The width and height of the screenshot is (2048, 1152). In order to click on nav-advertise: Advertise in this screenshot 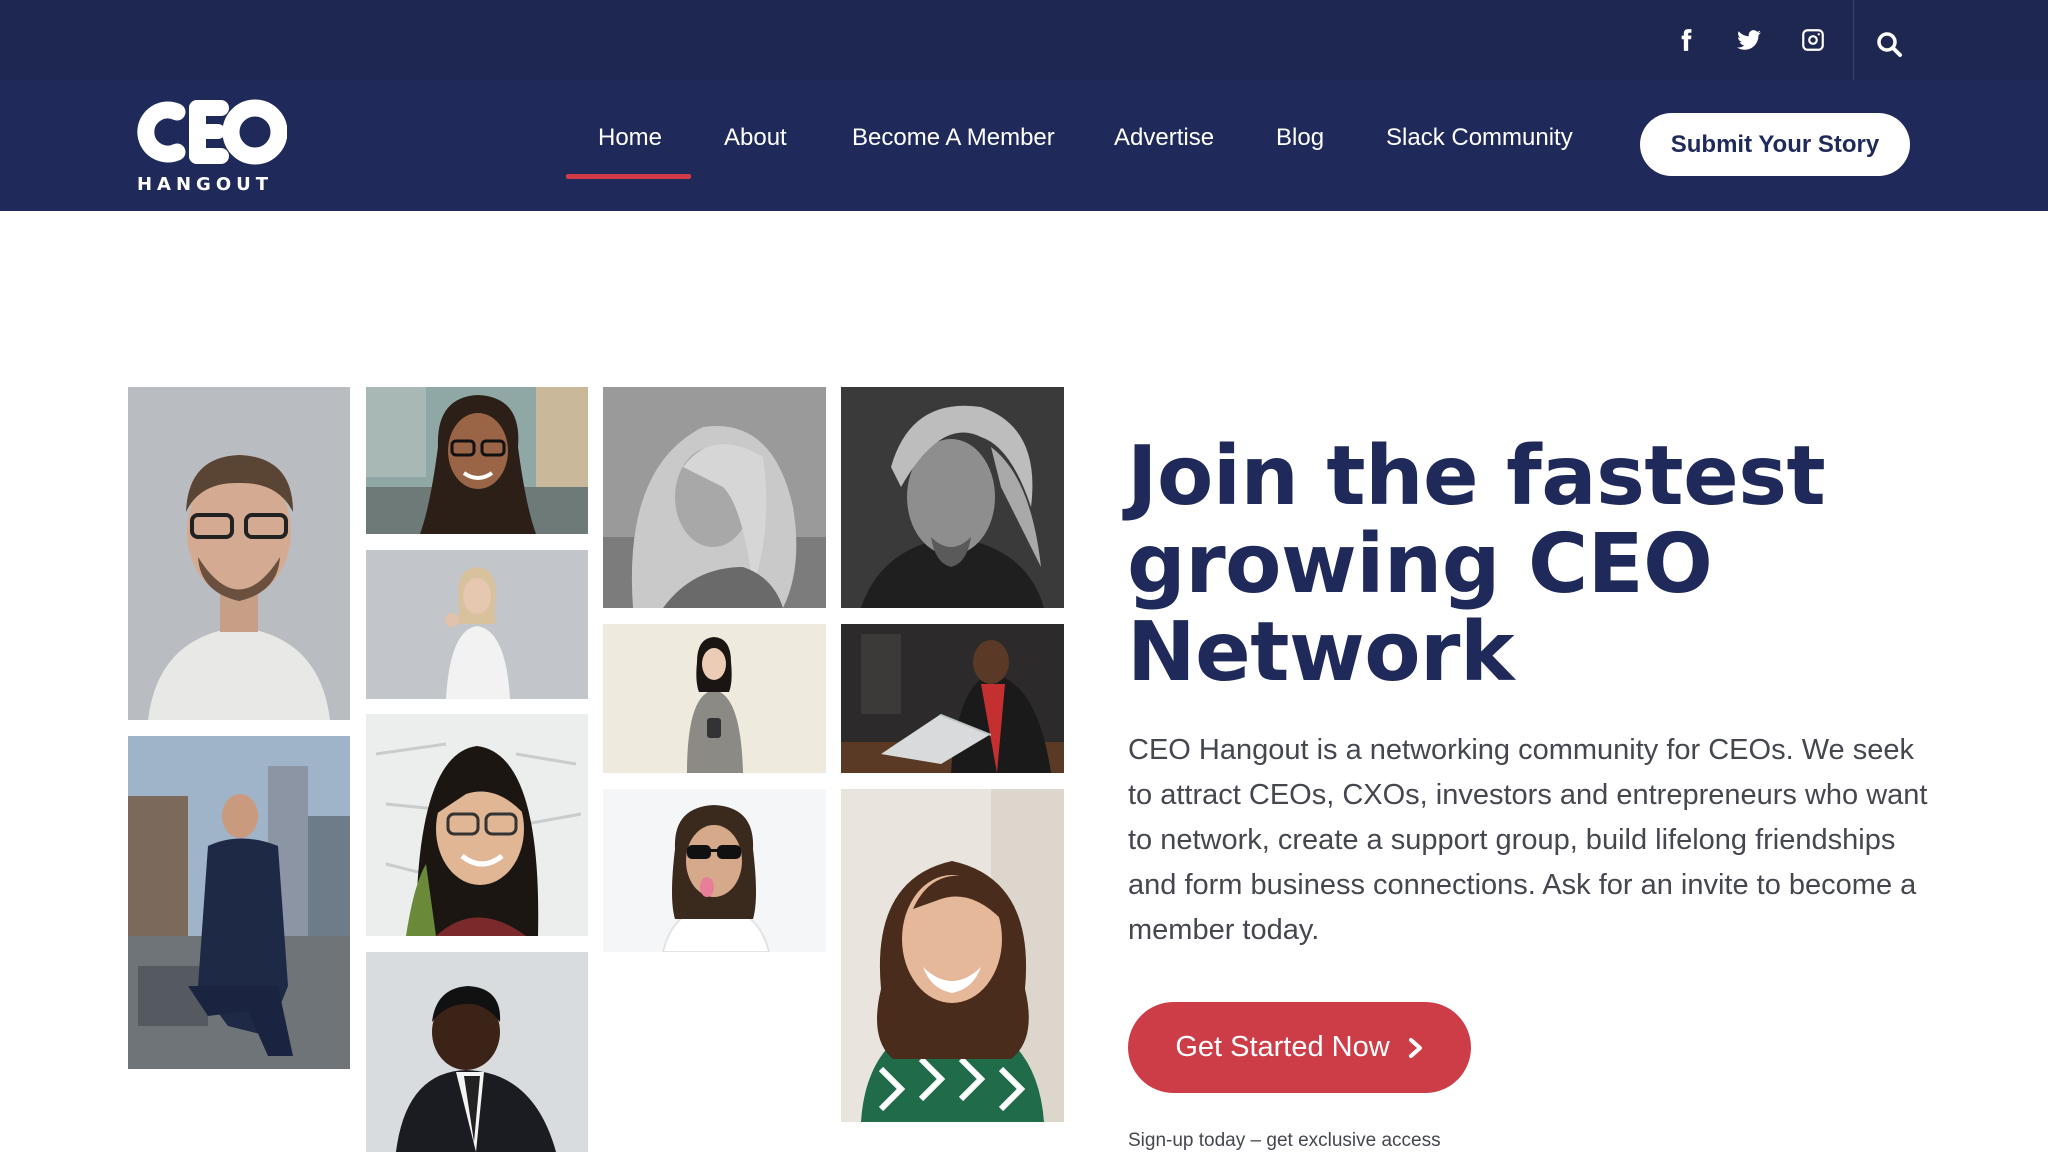, I will do `click(1164, 138)`.